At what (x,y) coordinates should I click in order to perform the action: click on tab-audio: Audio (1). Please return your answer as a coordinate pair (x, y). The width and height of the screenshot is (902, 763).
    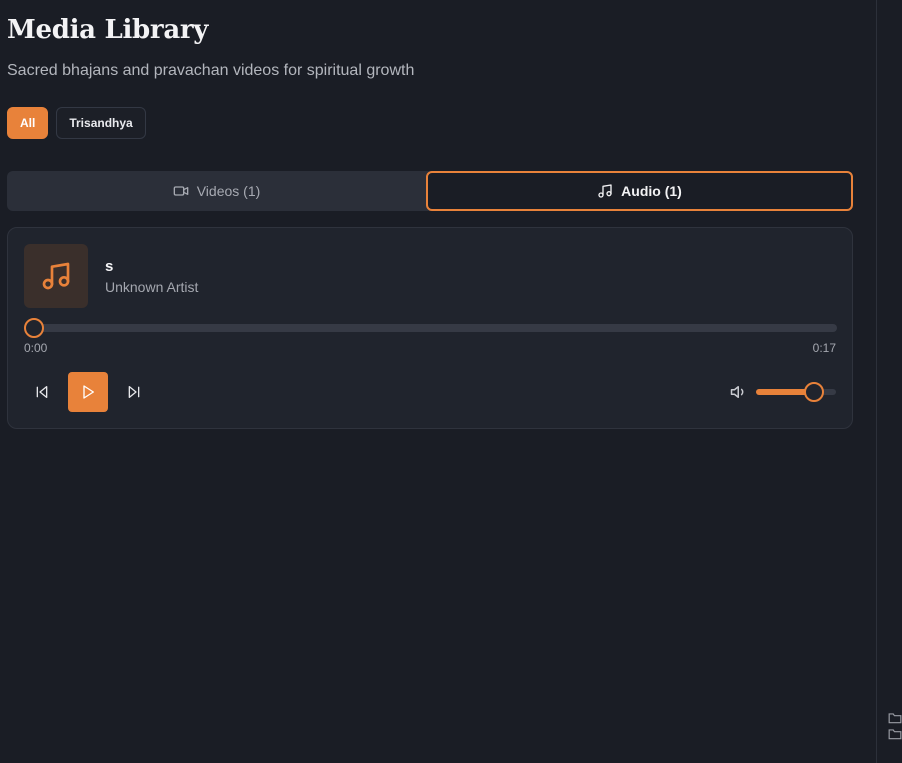
    Looking at the image, I should click on (639, 191).